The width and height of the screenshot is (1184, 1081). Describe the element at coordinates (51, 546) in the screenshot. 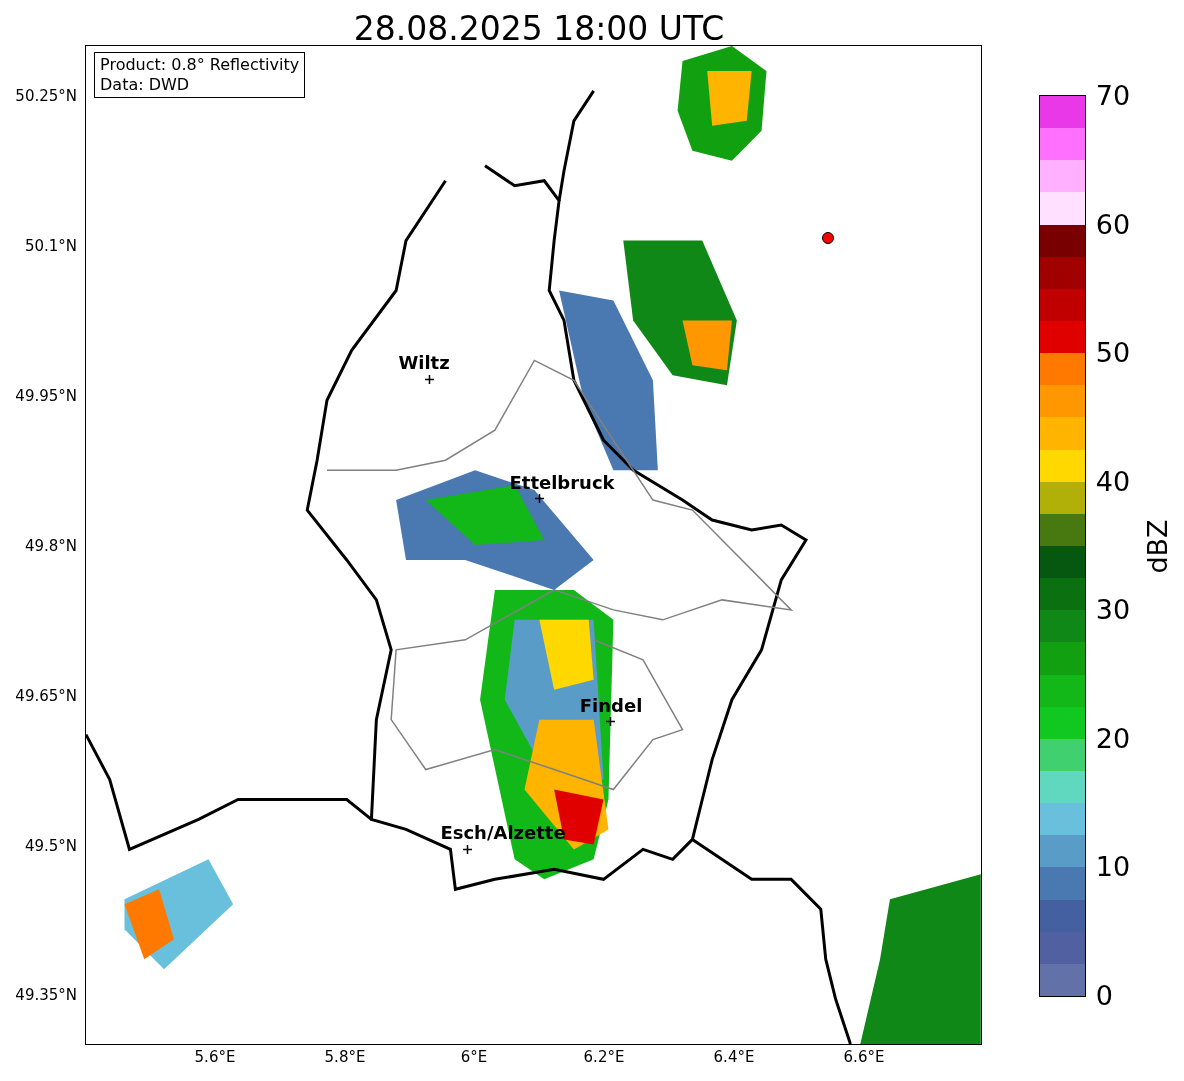

I see `y-tick-label: 49.8°N` at that location.